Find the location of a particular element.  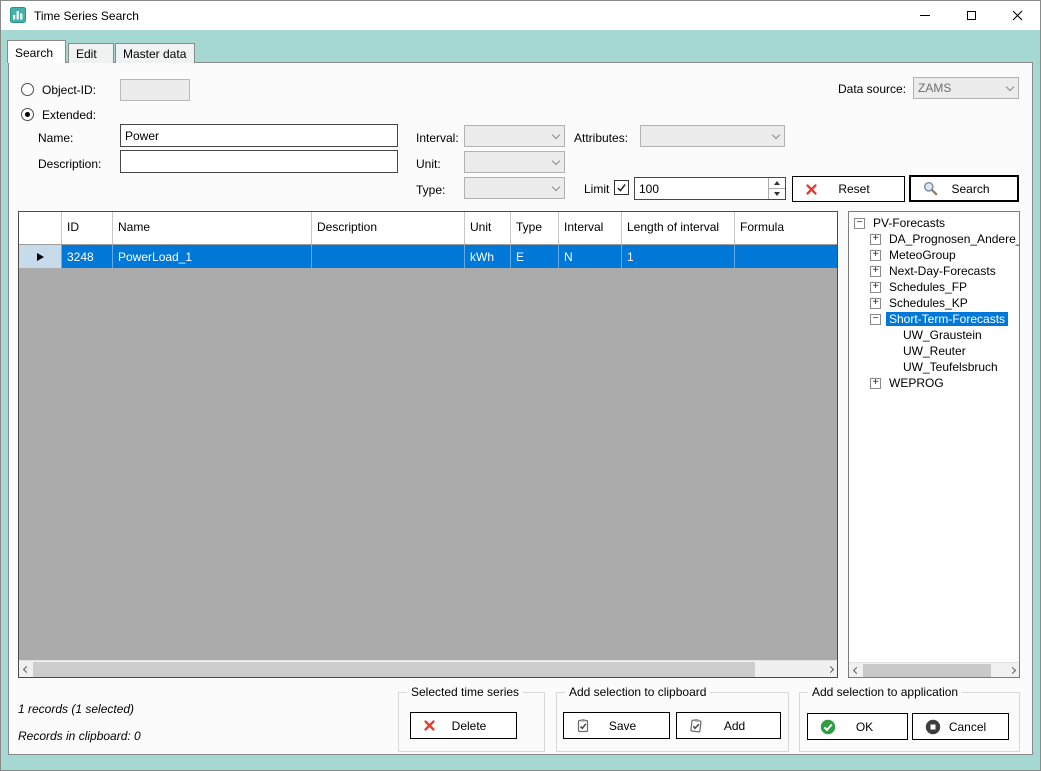

column-header-type: Type is located at coordinates (535, 228).